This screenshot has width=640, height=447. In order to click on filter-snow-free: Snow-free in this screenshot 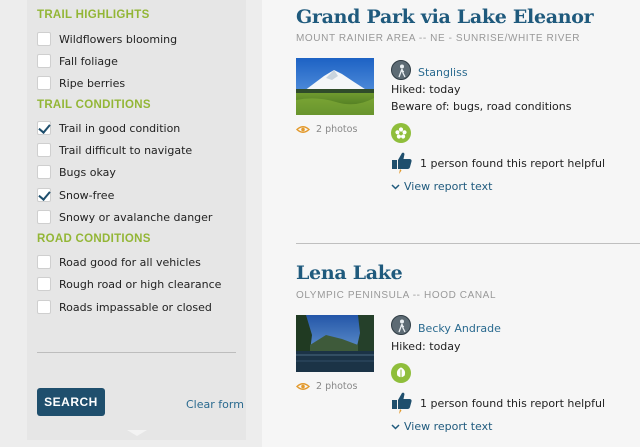, I will do `click(75, 195)`.